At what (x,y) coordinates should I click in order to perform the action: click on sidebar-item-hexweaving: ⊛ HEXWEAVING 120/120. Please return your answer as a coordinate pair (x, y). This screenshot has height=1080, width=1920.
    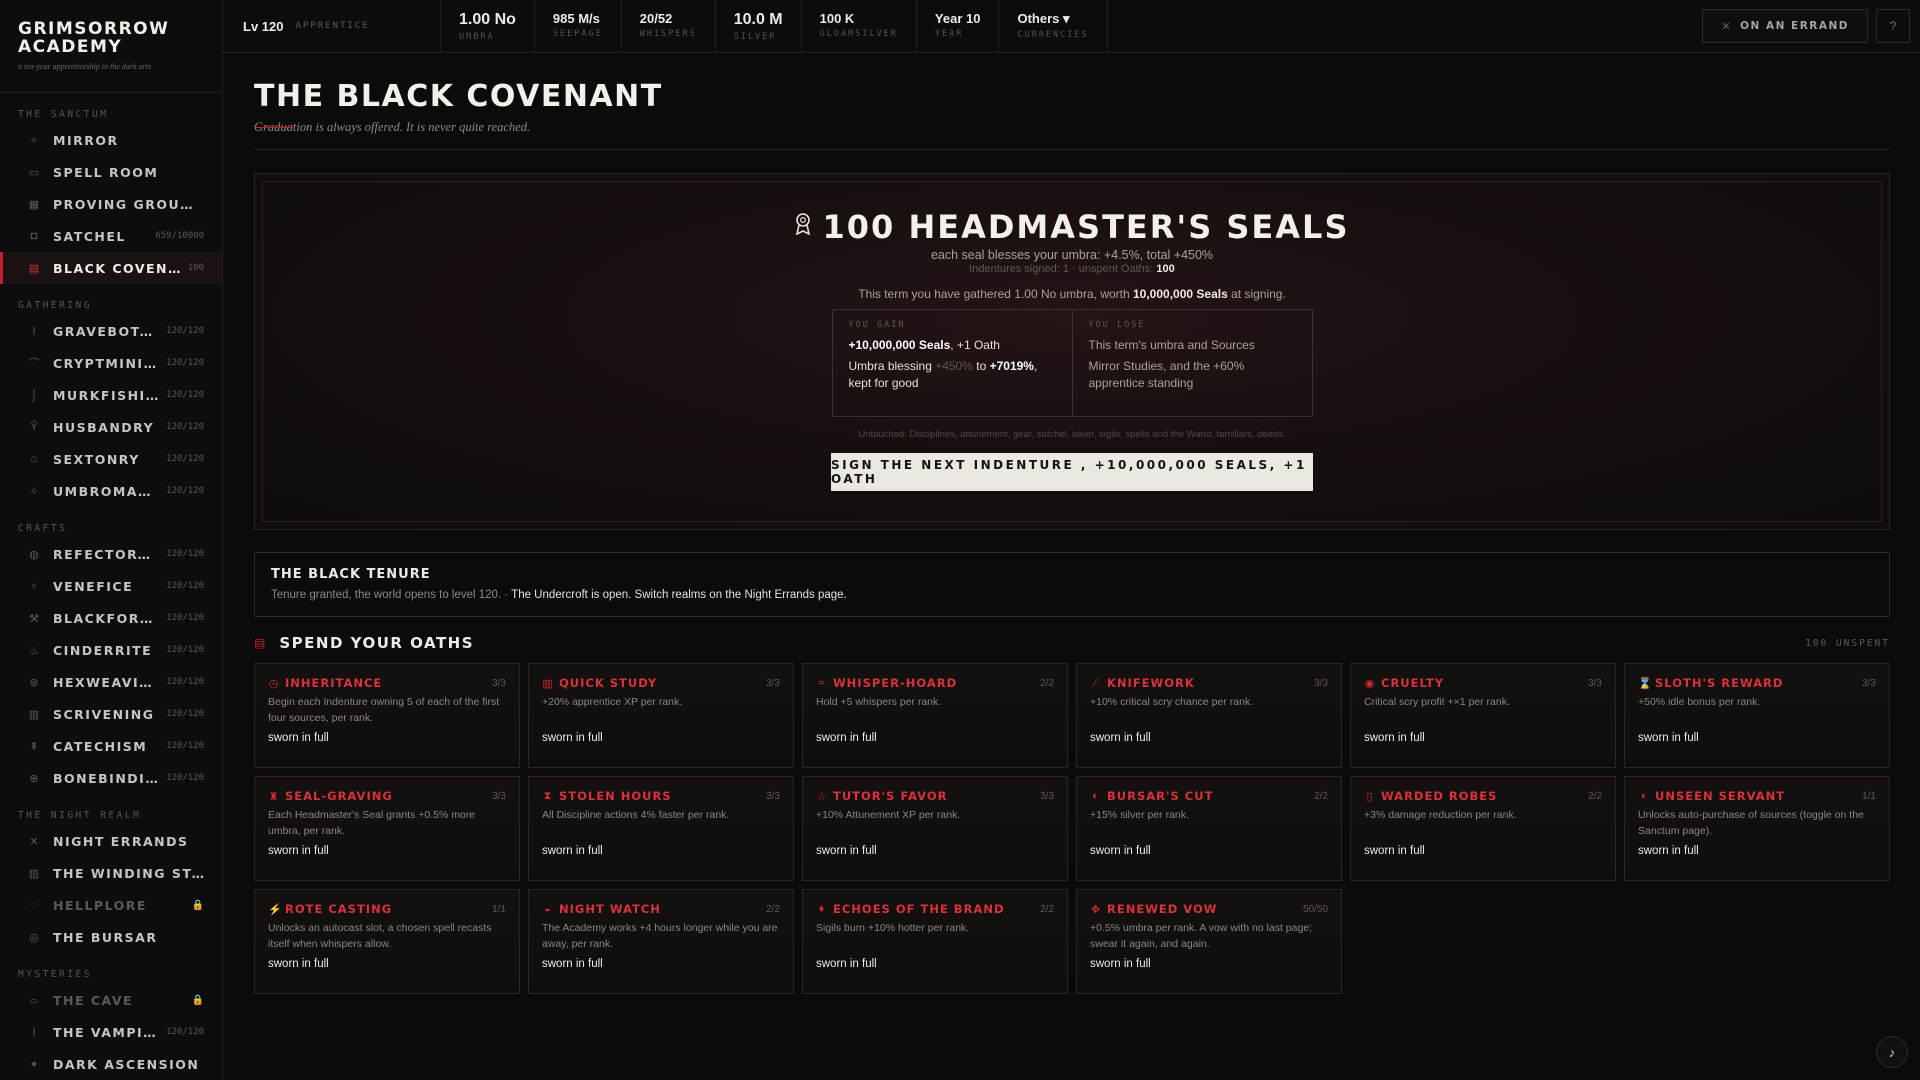
    Looking at the image, I should click on (111, 682).